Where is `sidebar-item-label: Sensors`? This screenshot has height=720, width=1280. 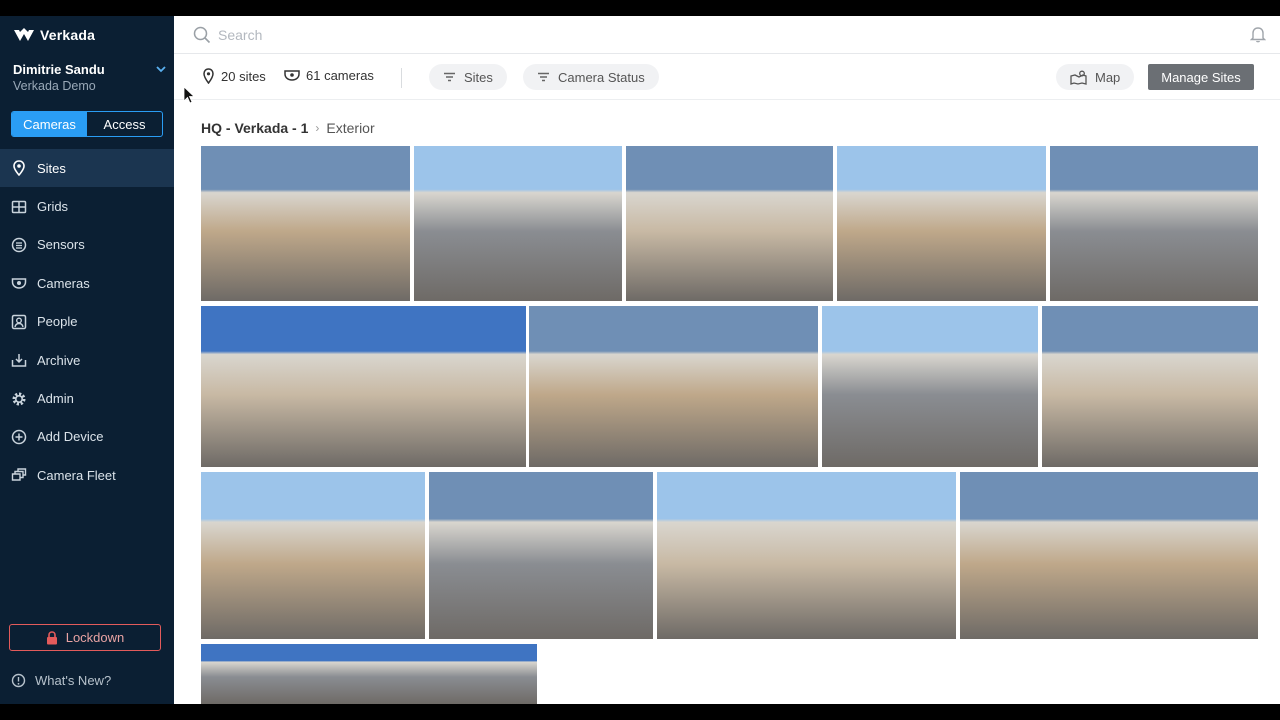
sidebar-item-label: Sensors is located at coordinates (61, 245).